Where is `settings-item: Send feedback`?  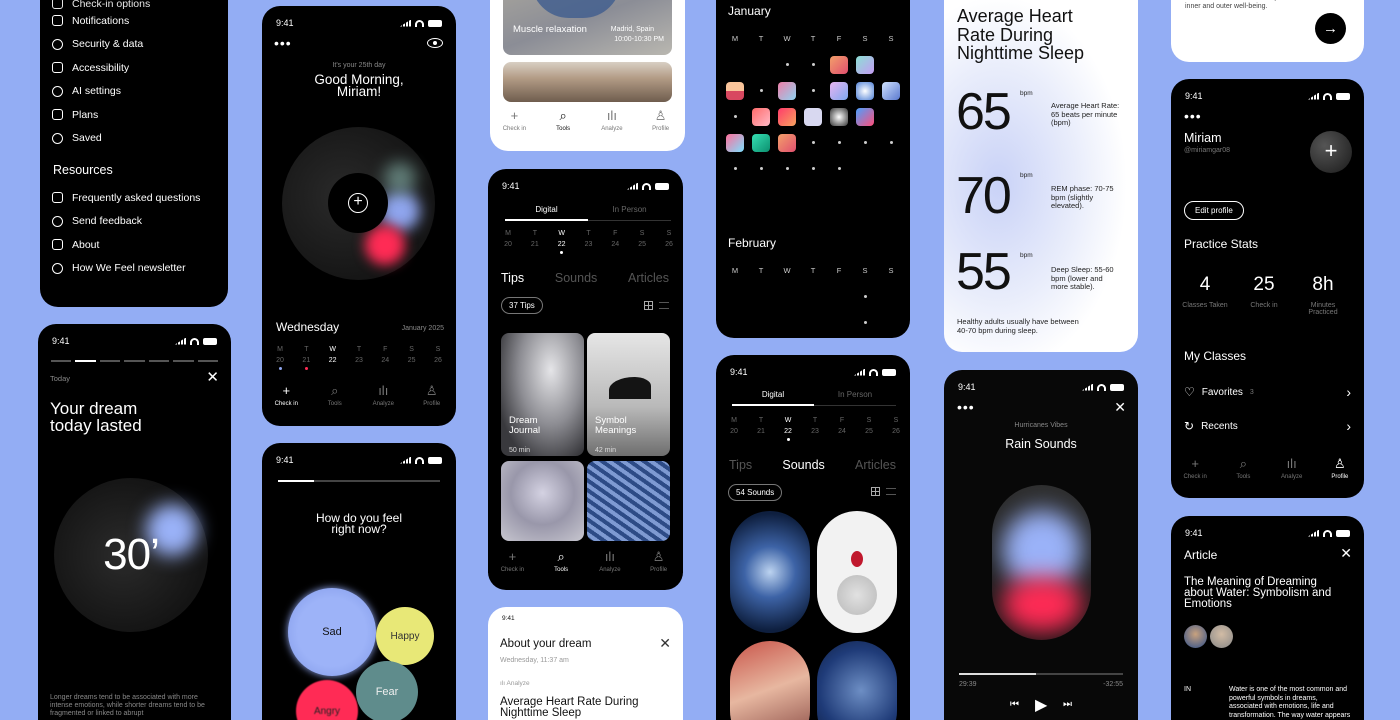 settings-item: Send feedback is located at coordinates (126, 222).